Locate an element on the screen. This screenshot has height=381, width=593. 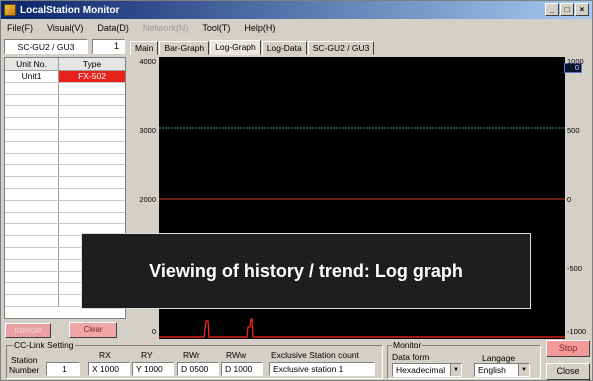
tab-log-data: Log-Data is located at coordinates (284, 48).